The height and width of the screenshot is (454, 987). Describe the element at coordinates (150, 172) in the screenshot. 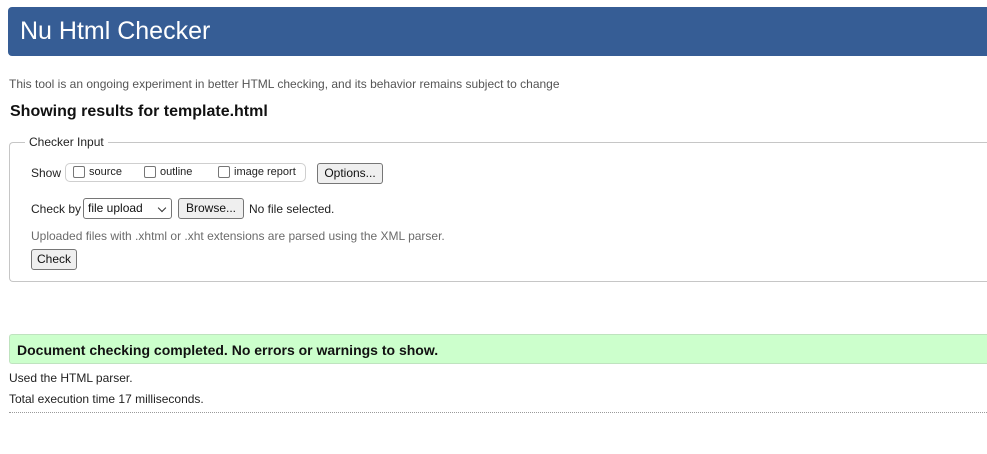

I see `outline-checkbox` at that location.